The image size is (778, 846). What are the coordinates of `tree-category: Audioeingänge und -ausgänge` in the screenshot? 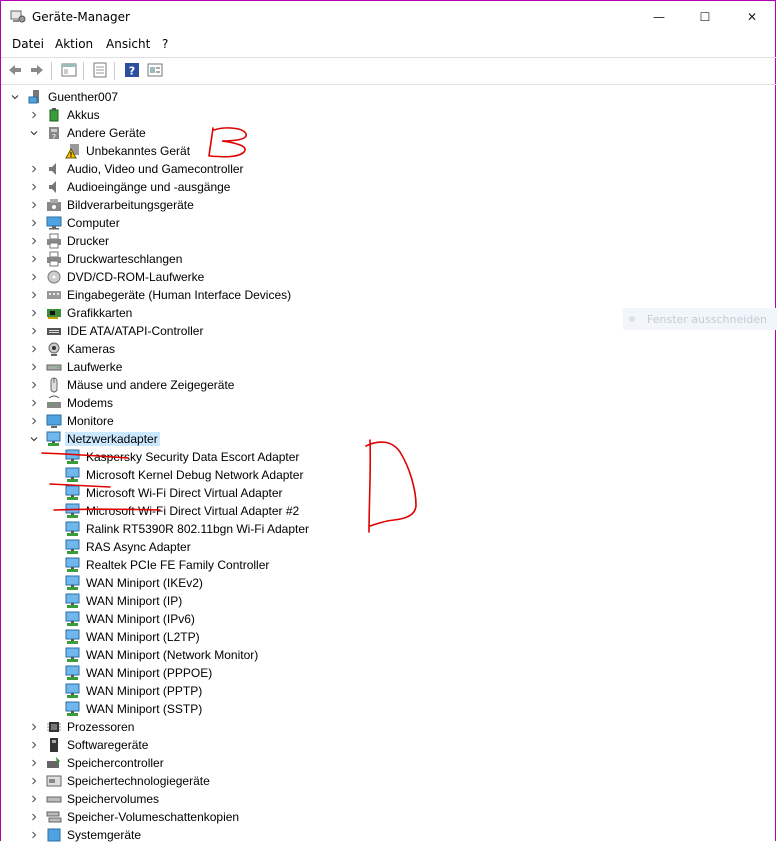 It's located at (389, 187).